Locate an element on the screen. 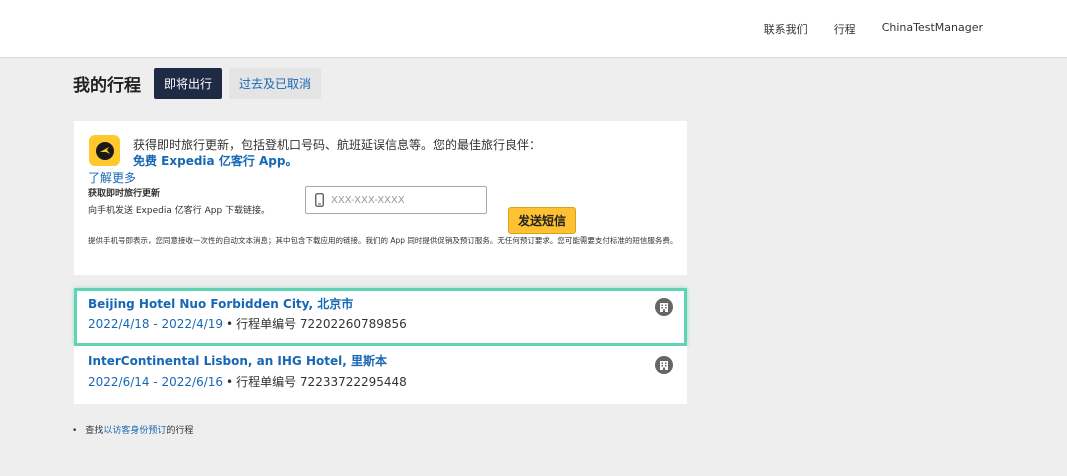 Image resolution: width=1067 pixels, height=476 pixels. itinerary-number: 行程单编号 72233722295448 is located at coordinates (321, 382).